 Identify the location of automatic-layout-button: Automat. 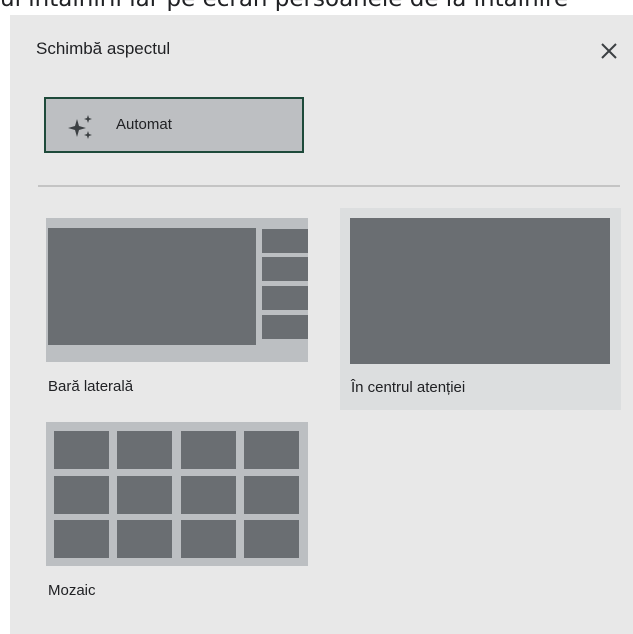
(174, 125).